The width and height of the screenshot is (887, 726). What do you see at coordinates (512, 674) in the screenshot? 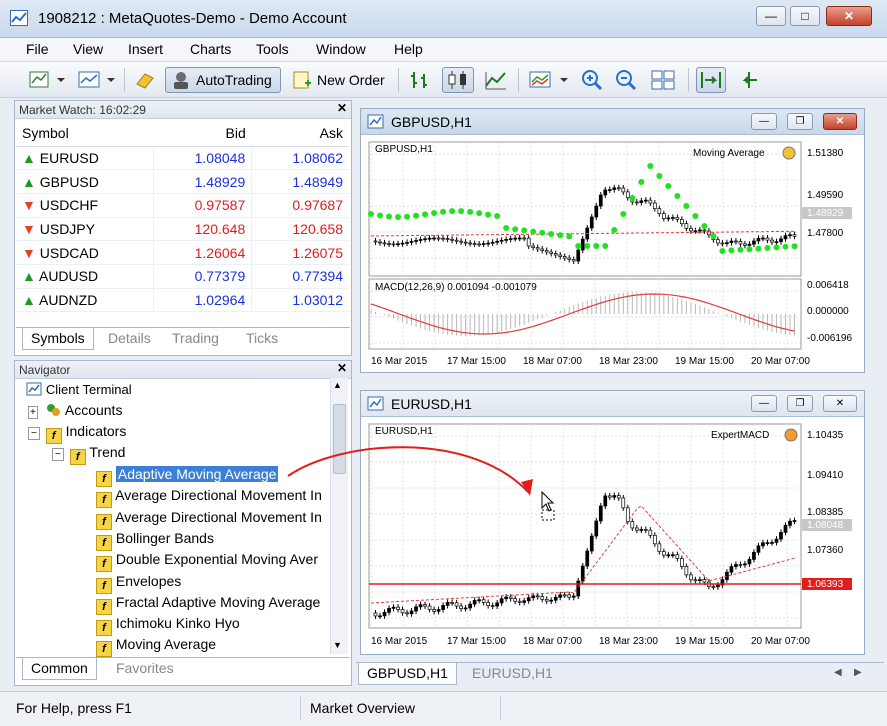
I see `tab-chart-eurusd: EURUSD,H1` at bounding box center [512, 674].